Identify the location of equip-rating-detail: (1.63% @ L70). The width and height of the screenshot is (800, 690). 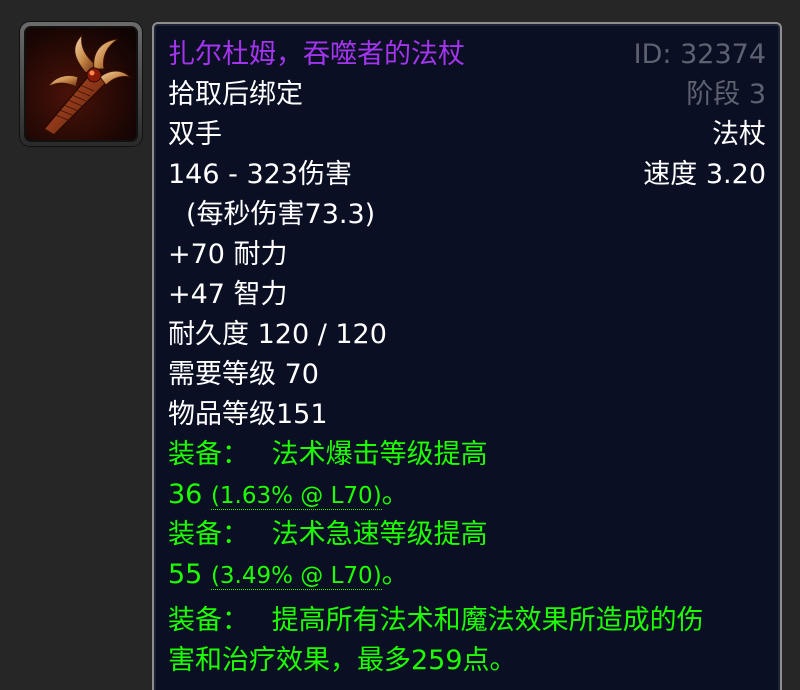
(296, 496).